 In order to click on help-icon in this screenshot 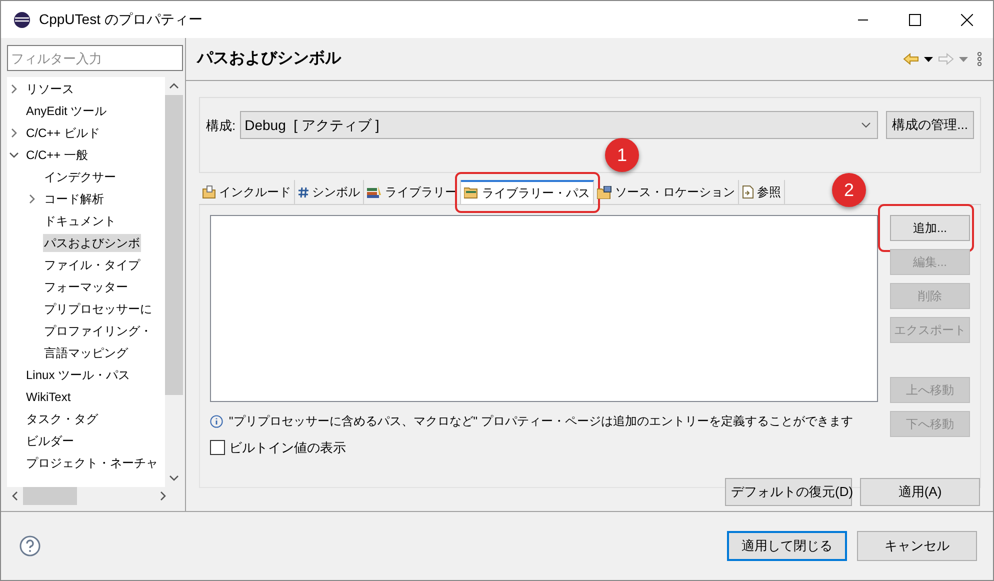, I will do `click(30, 546)`.